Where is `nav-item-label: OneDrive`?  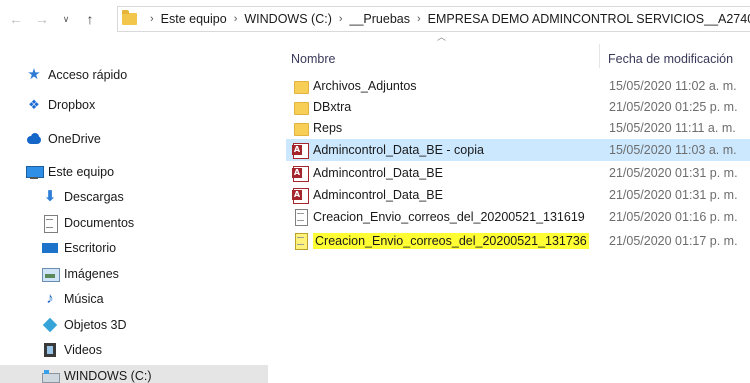 nav-item-label: OneDrive is located at coordinates (74, 139).